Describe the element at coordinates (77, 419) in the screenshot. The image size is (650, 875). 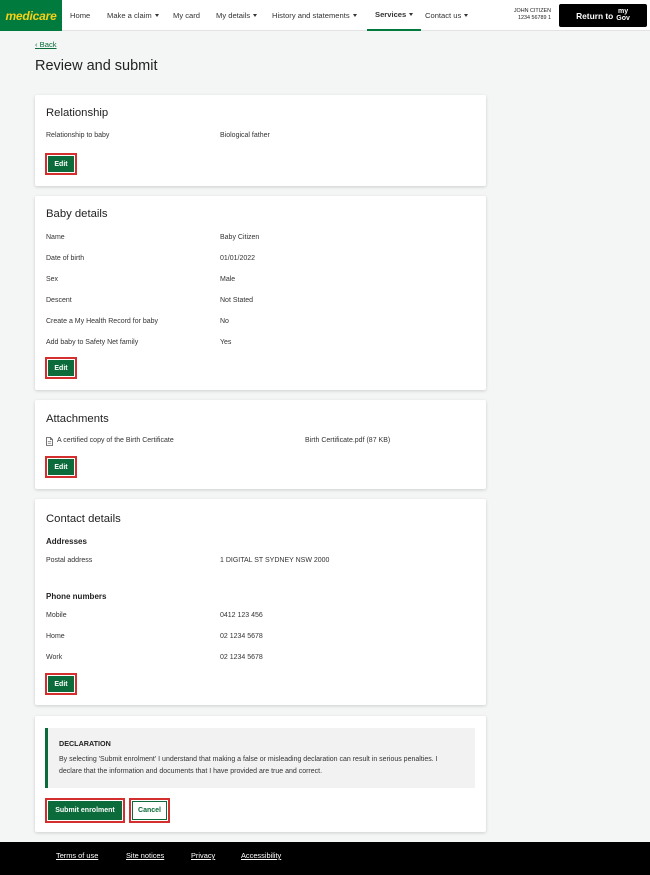
I see `card-title: Attachments` at that location.